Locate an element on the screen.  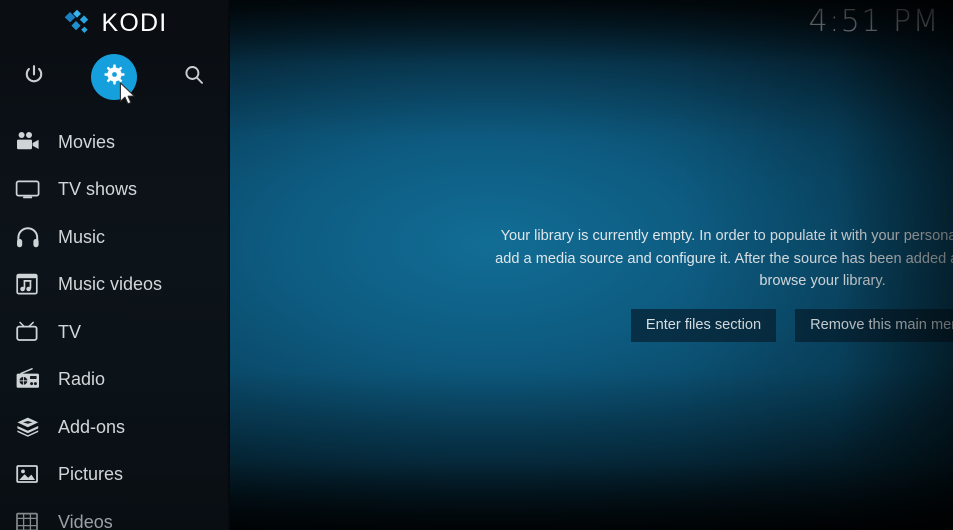
settings-button-highlight is located at coordinates (114, 77).